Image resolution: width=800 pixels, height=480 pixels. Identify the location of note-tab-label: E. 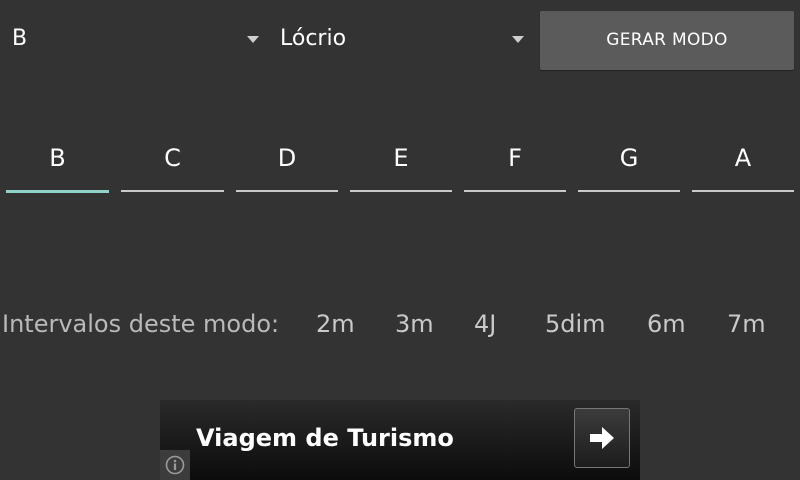
(401, 158).